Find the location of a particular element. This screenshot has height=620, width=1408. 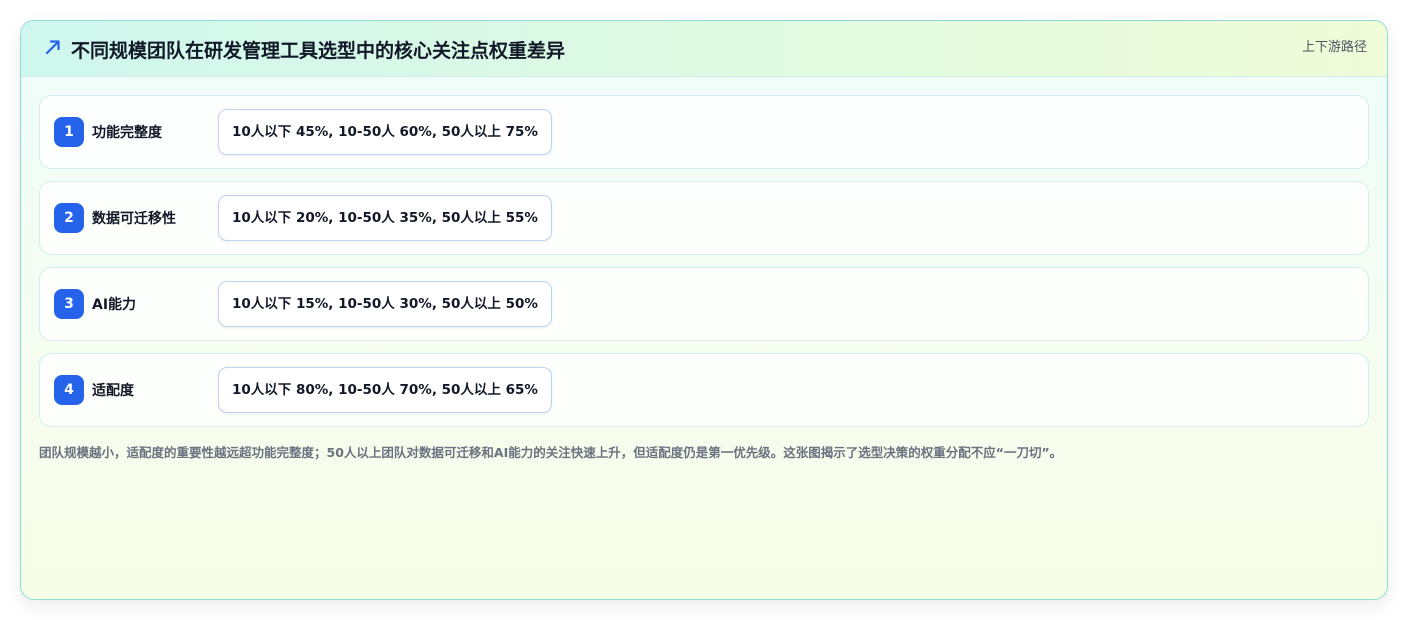

item-label: 数据可迁移性 is located at coordinates (134, 219).